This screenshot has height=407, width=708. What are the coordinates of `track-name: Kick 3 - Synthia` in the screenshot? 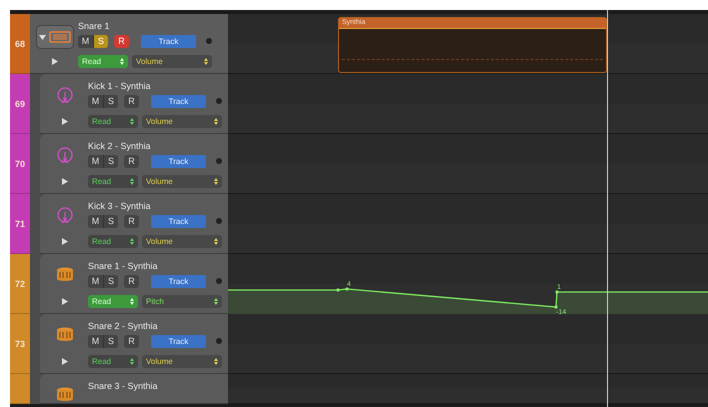 It's located at (120, 206).